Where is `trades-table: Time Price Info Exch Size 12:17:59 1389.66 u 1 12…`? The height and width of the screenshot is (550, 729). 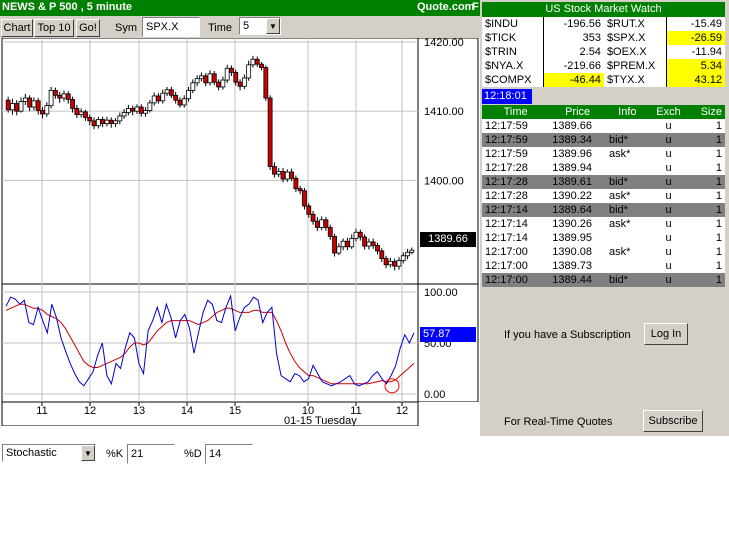
trades-table: Time Price Info Exch Size 12:17:59 1389.66 u 1 12… is located at coordinates (603, 196).